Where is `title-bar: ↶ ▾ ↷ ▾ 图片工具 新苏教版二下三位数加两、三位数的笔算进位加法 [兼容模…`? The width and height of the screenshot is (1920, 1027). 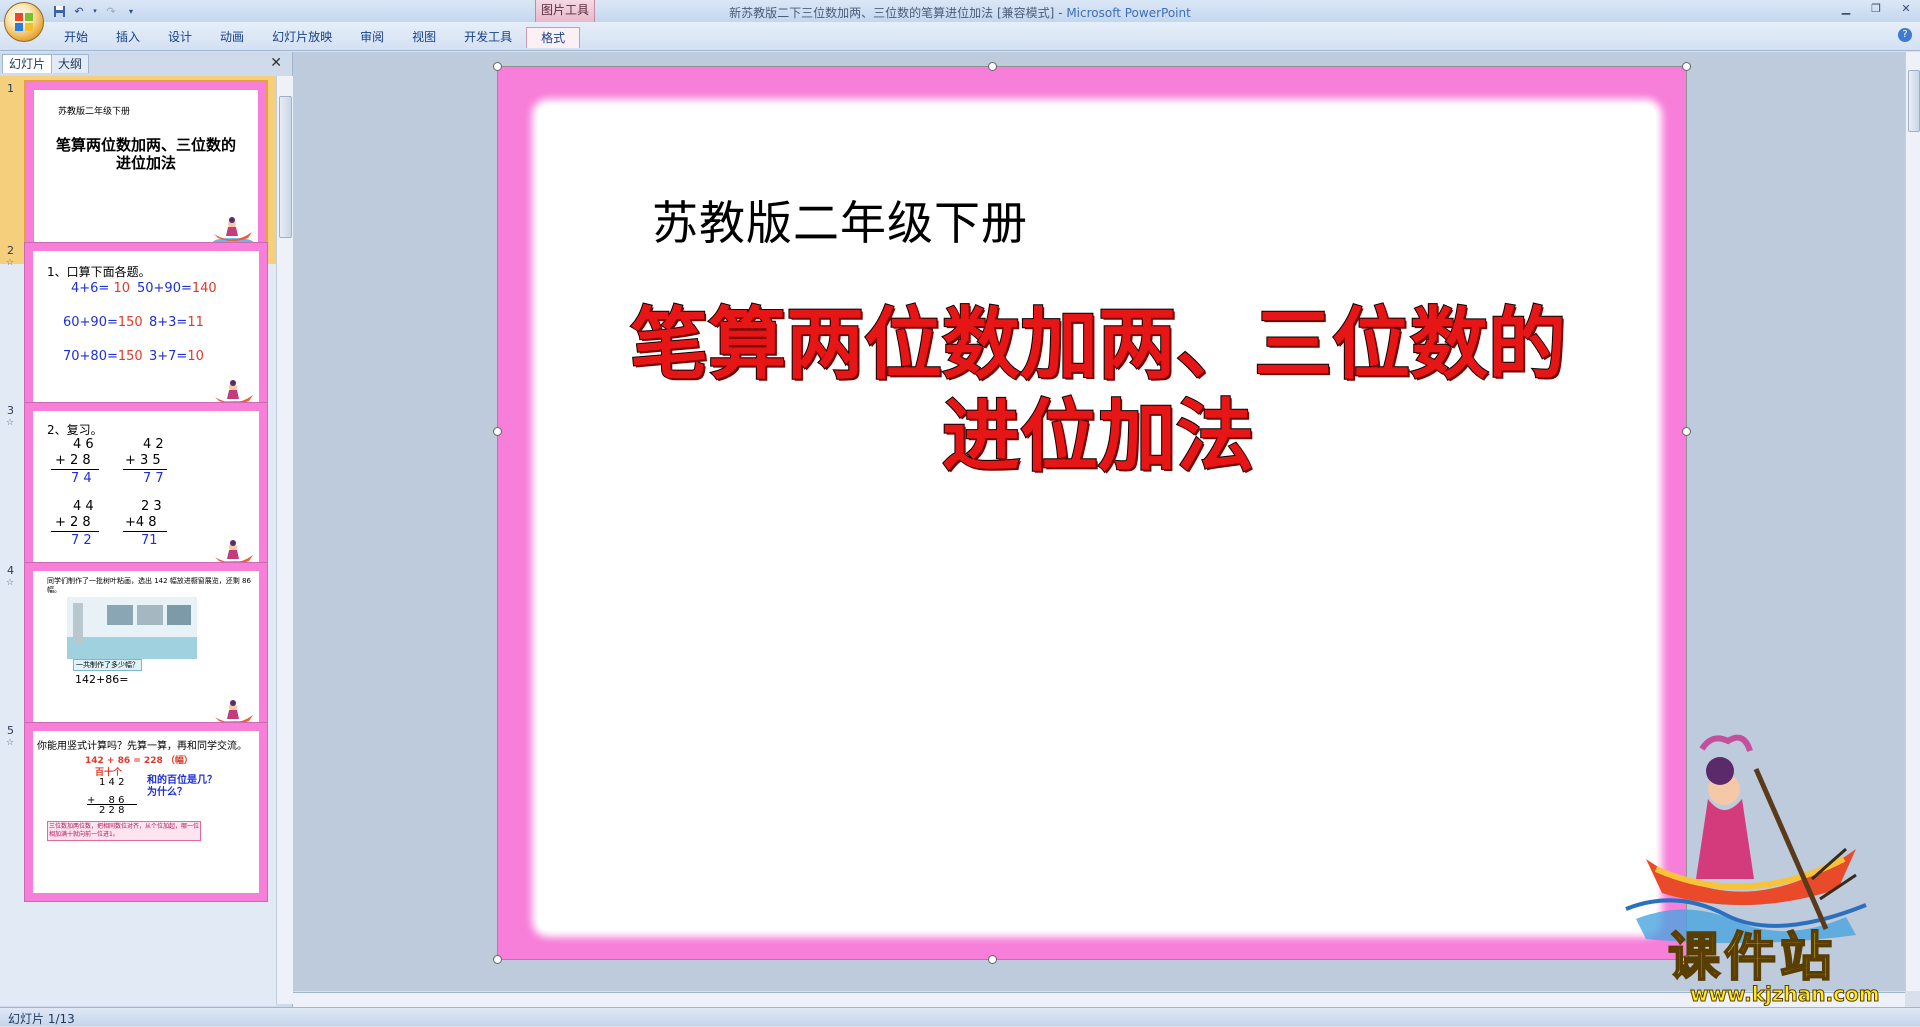 title-bar: ↶ ▾ ↷ ▾ 图片工具 新苏教版二下三位数加两、三位数的笔算进位加法 [兼容模… is located at coordinates (960, 21).